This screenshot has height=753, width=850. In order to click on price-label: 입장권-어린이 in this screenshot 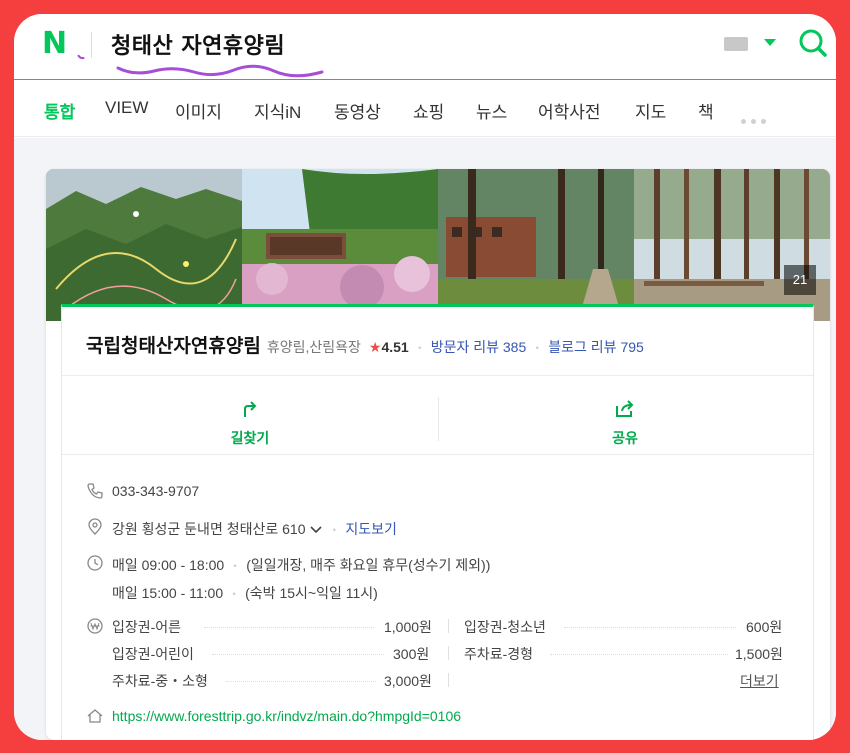, I will do `click(153, 654)`.